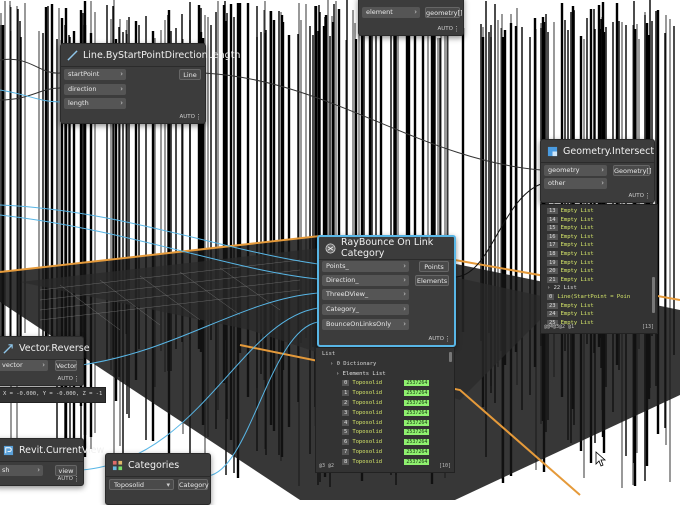  I want to click on node-header: Geometry.Intersect, so click(597, 151).